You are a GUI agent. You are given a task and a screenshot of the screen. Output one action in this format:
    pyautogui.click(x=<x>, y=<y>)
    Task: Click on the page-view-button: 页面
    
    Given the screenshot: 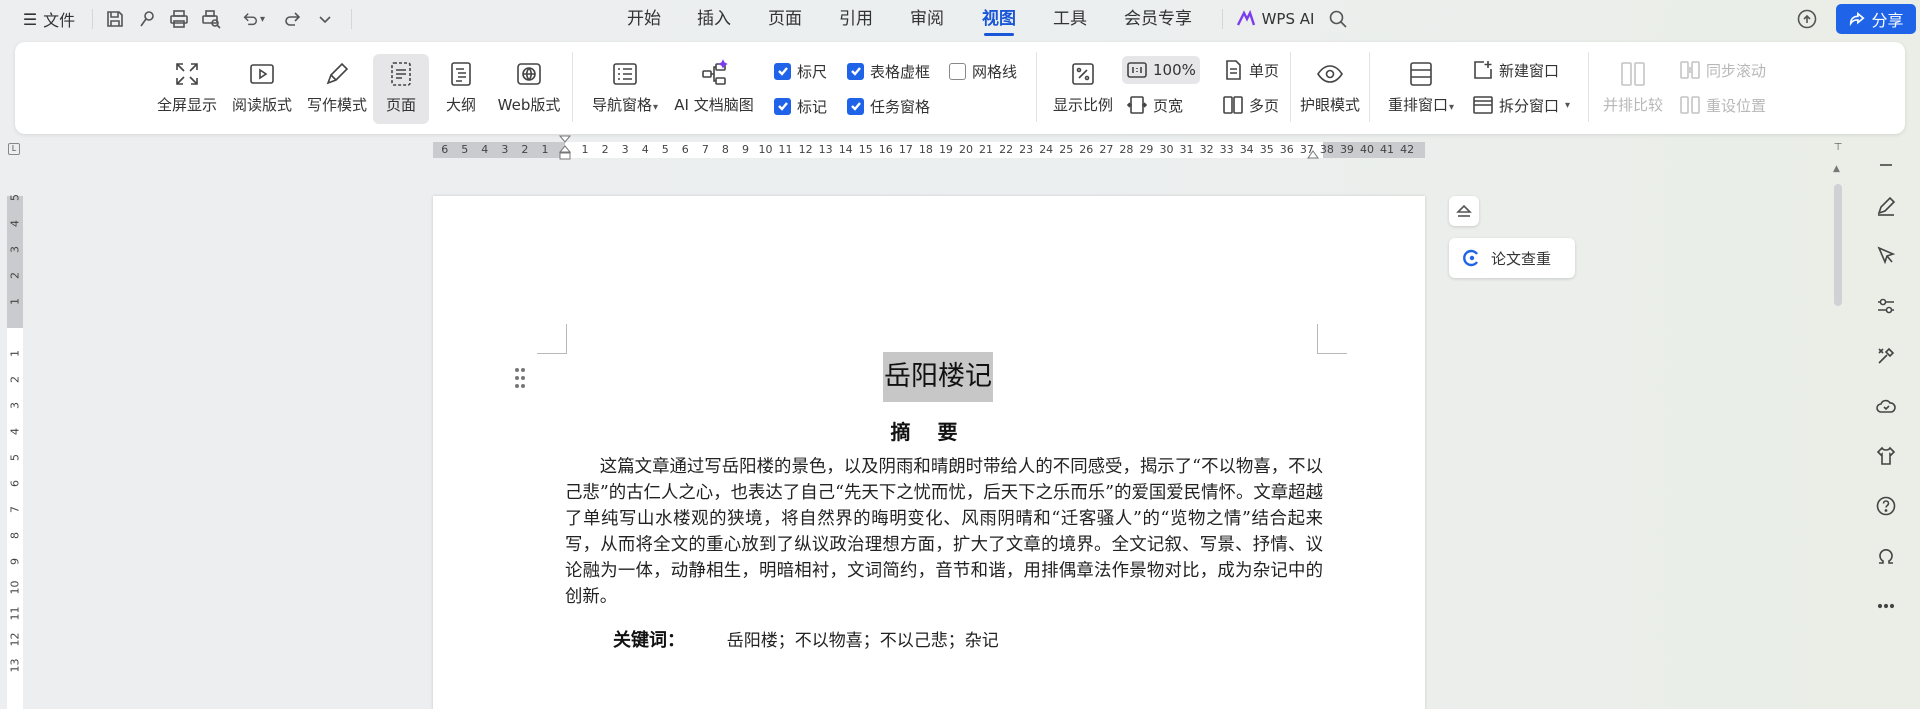 What is the action you would take?
    pyautogui.click(x=401, y=89)
    